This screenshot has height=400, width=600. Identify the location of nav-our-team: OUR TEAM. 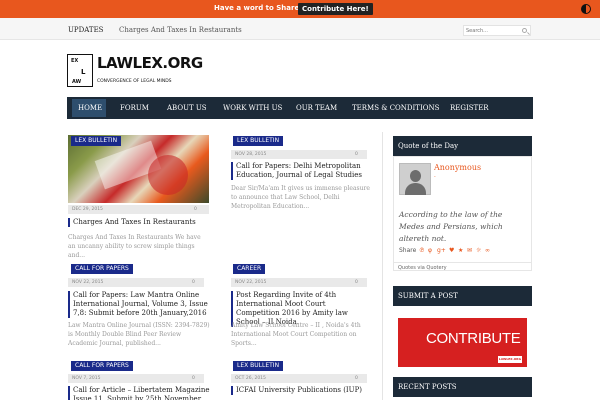
(316, 108).